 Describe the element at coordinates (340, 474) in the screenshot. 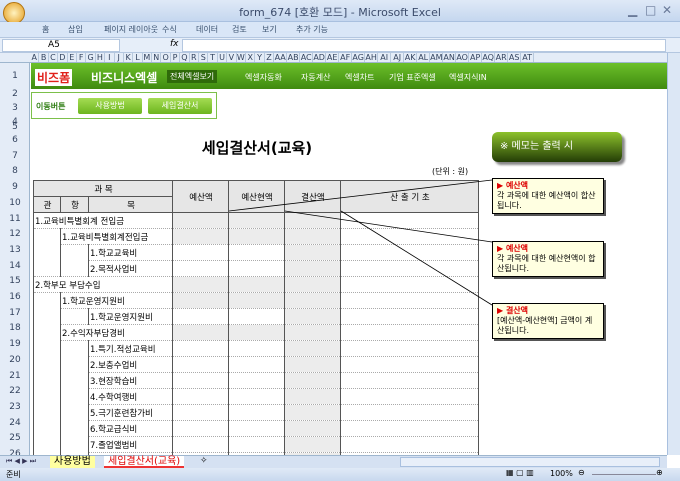

I see `status-bar: 준비 ▦ ▢ ▥ 100% ⊖ ⊕` at that location.